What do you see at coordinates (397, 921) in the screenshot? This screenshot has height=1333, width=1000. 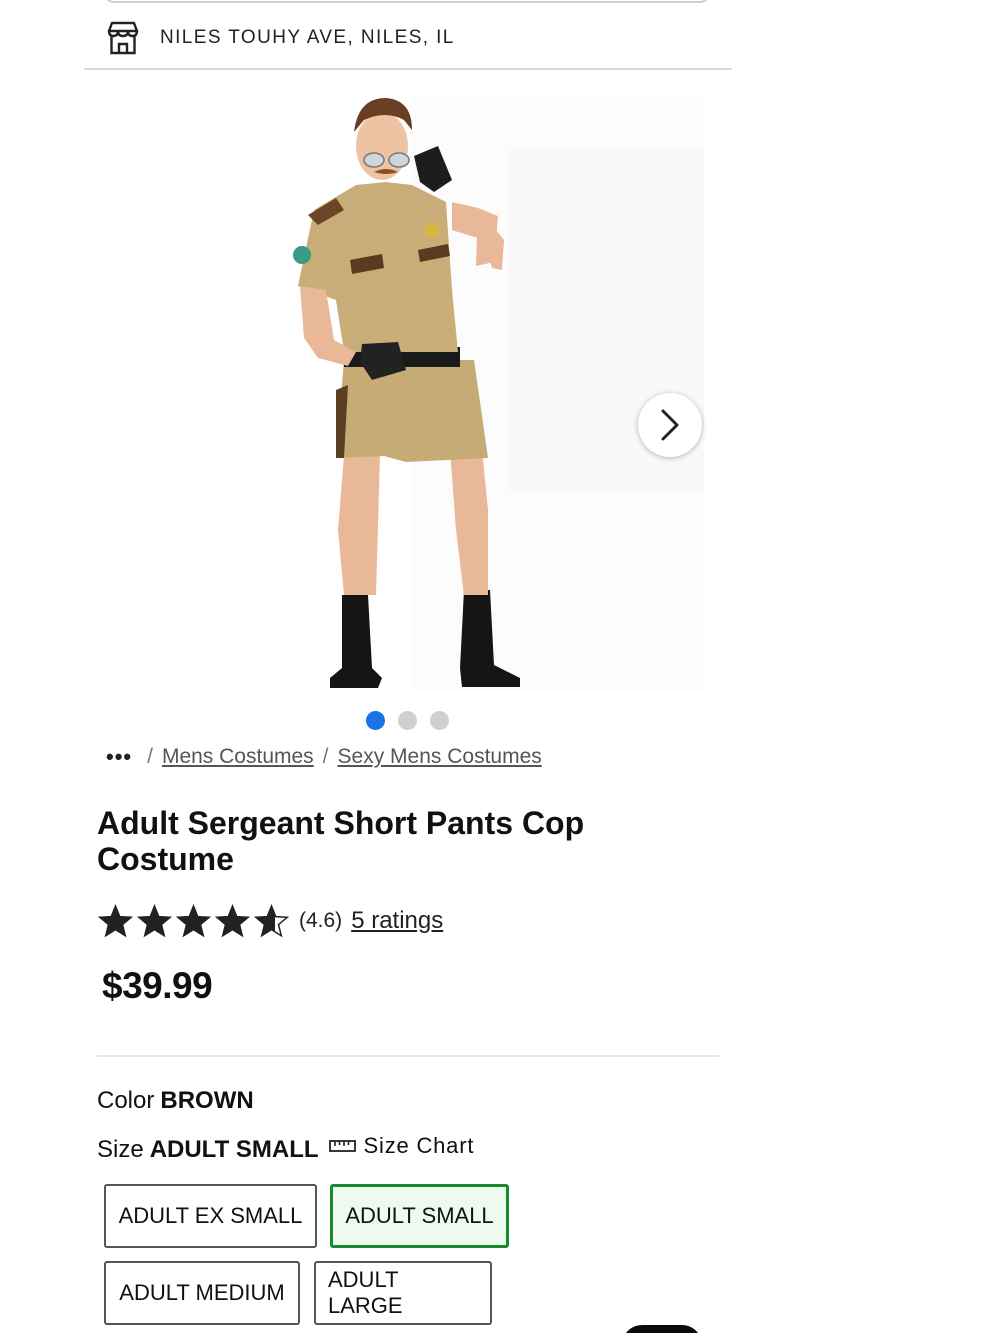 I see `ratings-link: 5 ratings` at bounding box center [397, 921].